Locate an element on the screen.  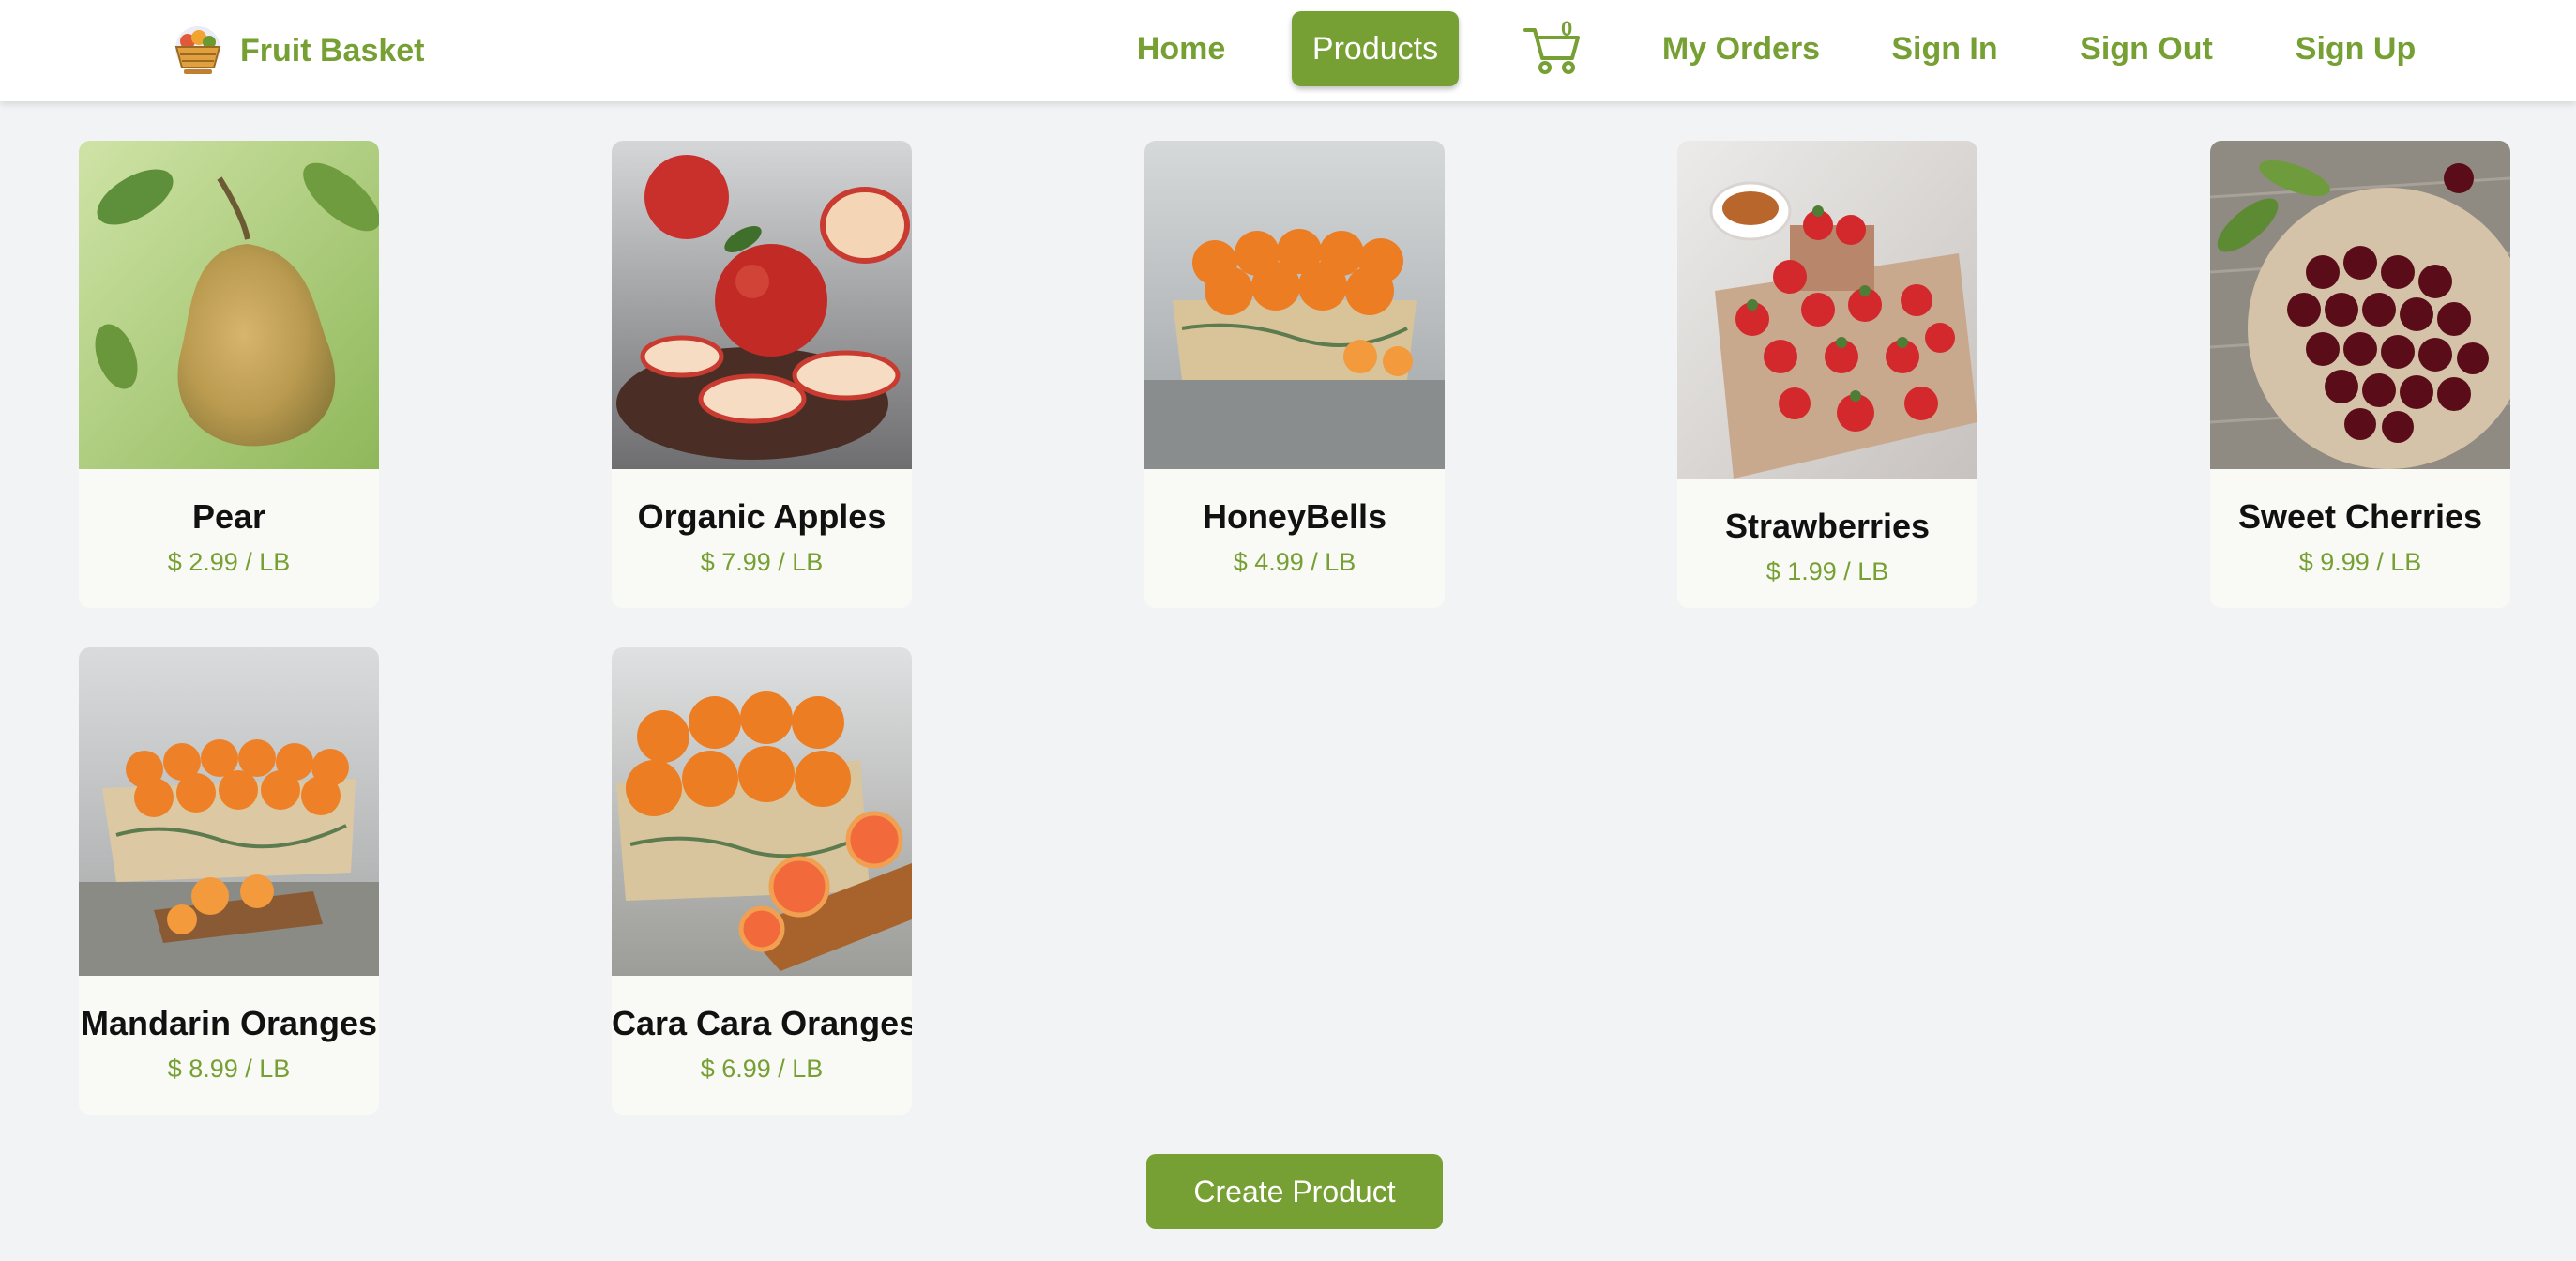
product-price: $ 6.99 / LB is located at coordinates (762, 1069).